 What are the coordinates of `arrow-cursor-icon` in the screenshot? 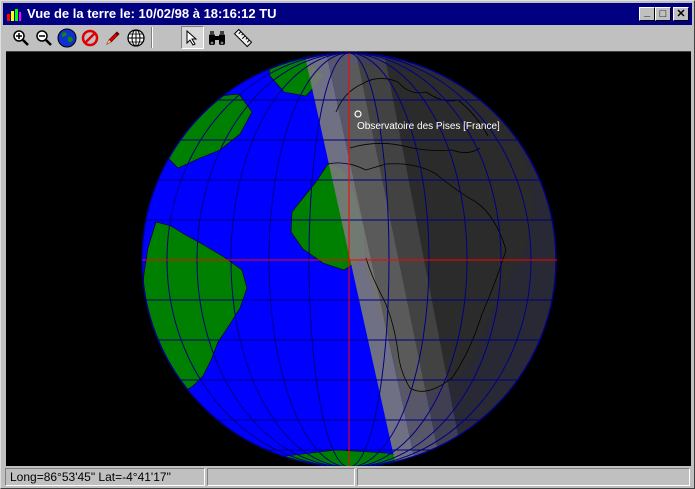 It's located at (191, 37).